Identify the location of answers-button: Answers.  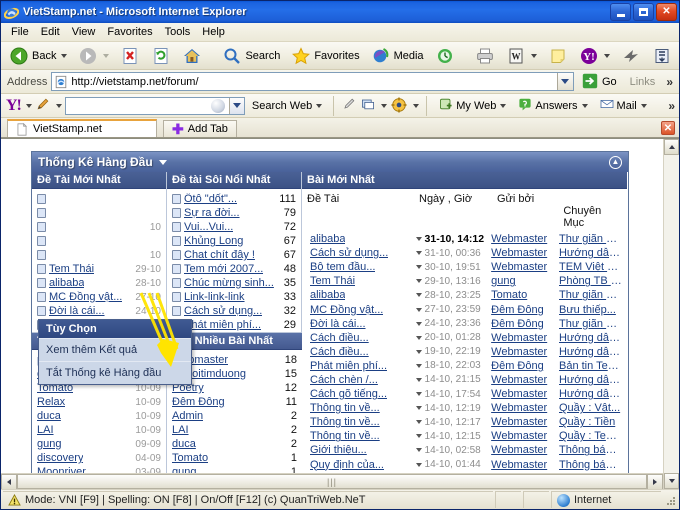
(552, 106).